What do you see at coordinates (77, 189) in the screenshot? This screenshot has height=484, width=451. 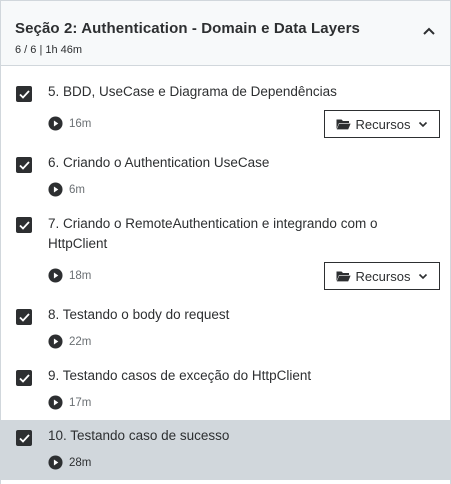 I see `duration-label: 6m` at bounding box center [77, 189].